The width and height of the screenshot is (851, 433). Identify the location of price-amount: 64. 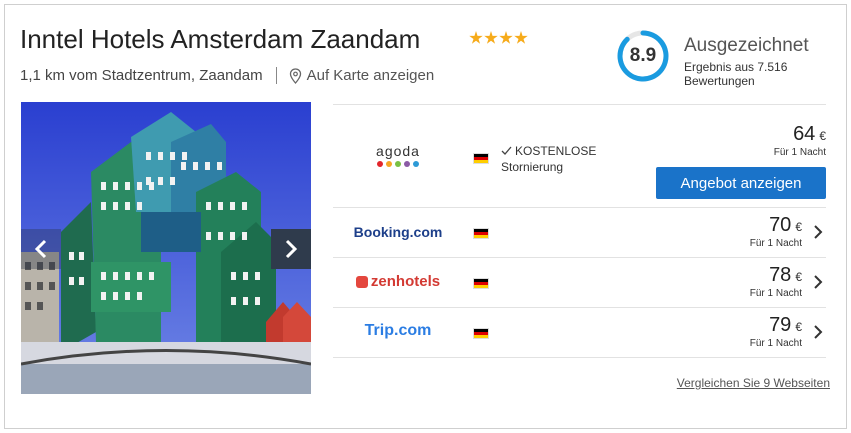
(804, 134).